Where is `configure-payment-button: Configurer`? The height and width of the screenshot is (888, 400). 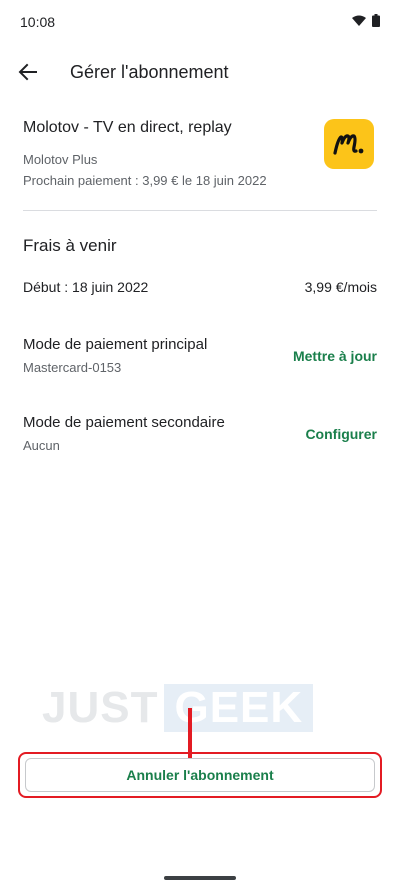 configure-payment-button: Configurer is located at coordinates (341, 434).